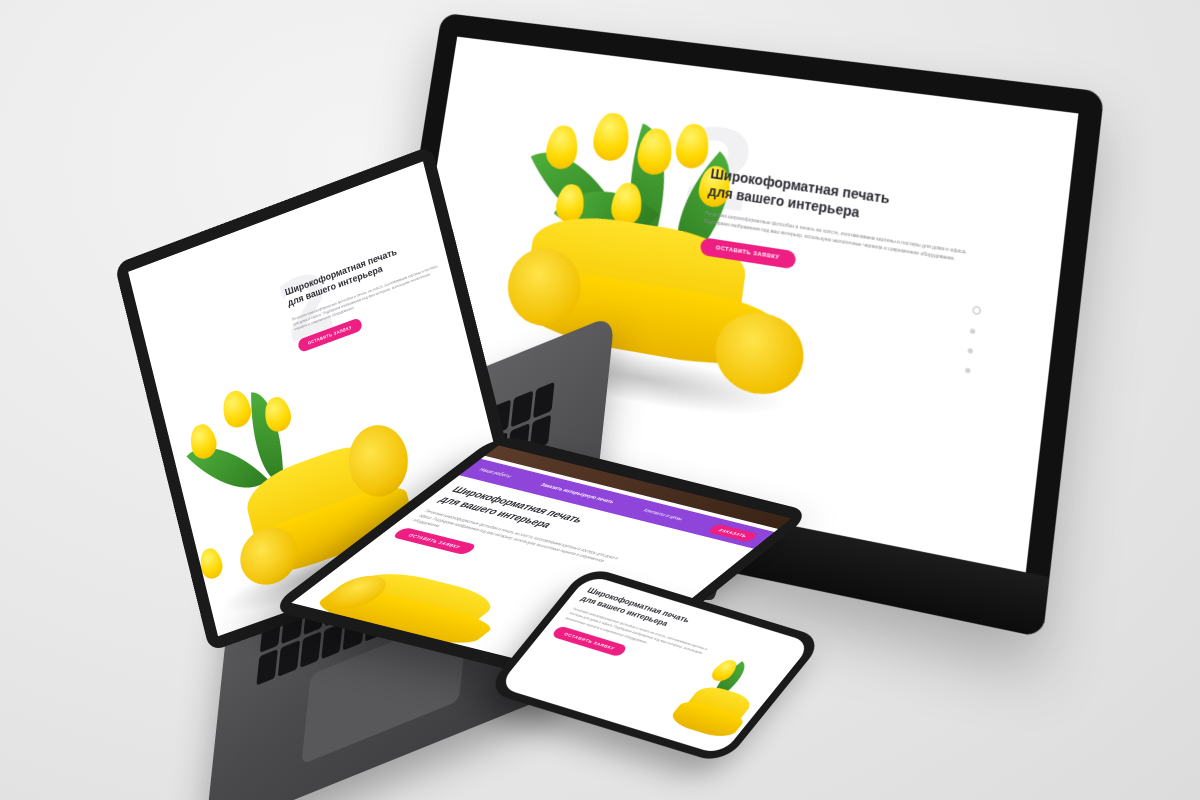 This screenshot has width=1200, height=800. What do you see at coordinates (973, 339) in the screenshot?
I see `slider-pagination` at bounding box center [973, 339].